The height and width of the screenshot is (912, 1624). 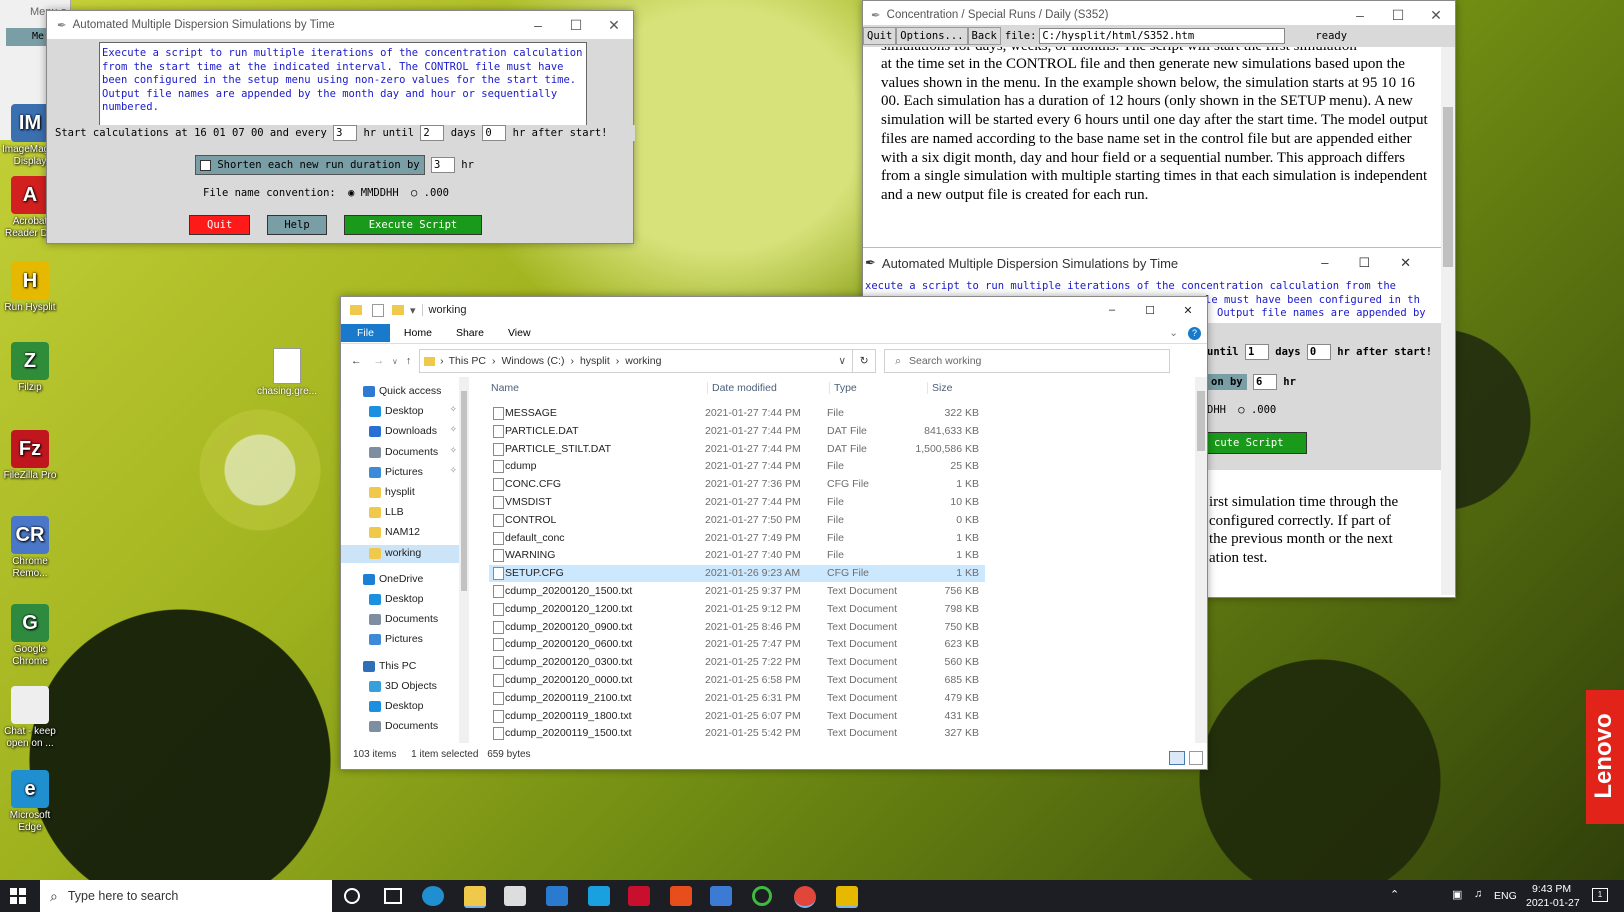 I want to click on desktop-icon: e Microsoft Edge, so click(x=30, y=802).